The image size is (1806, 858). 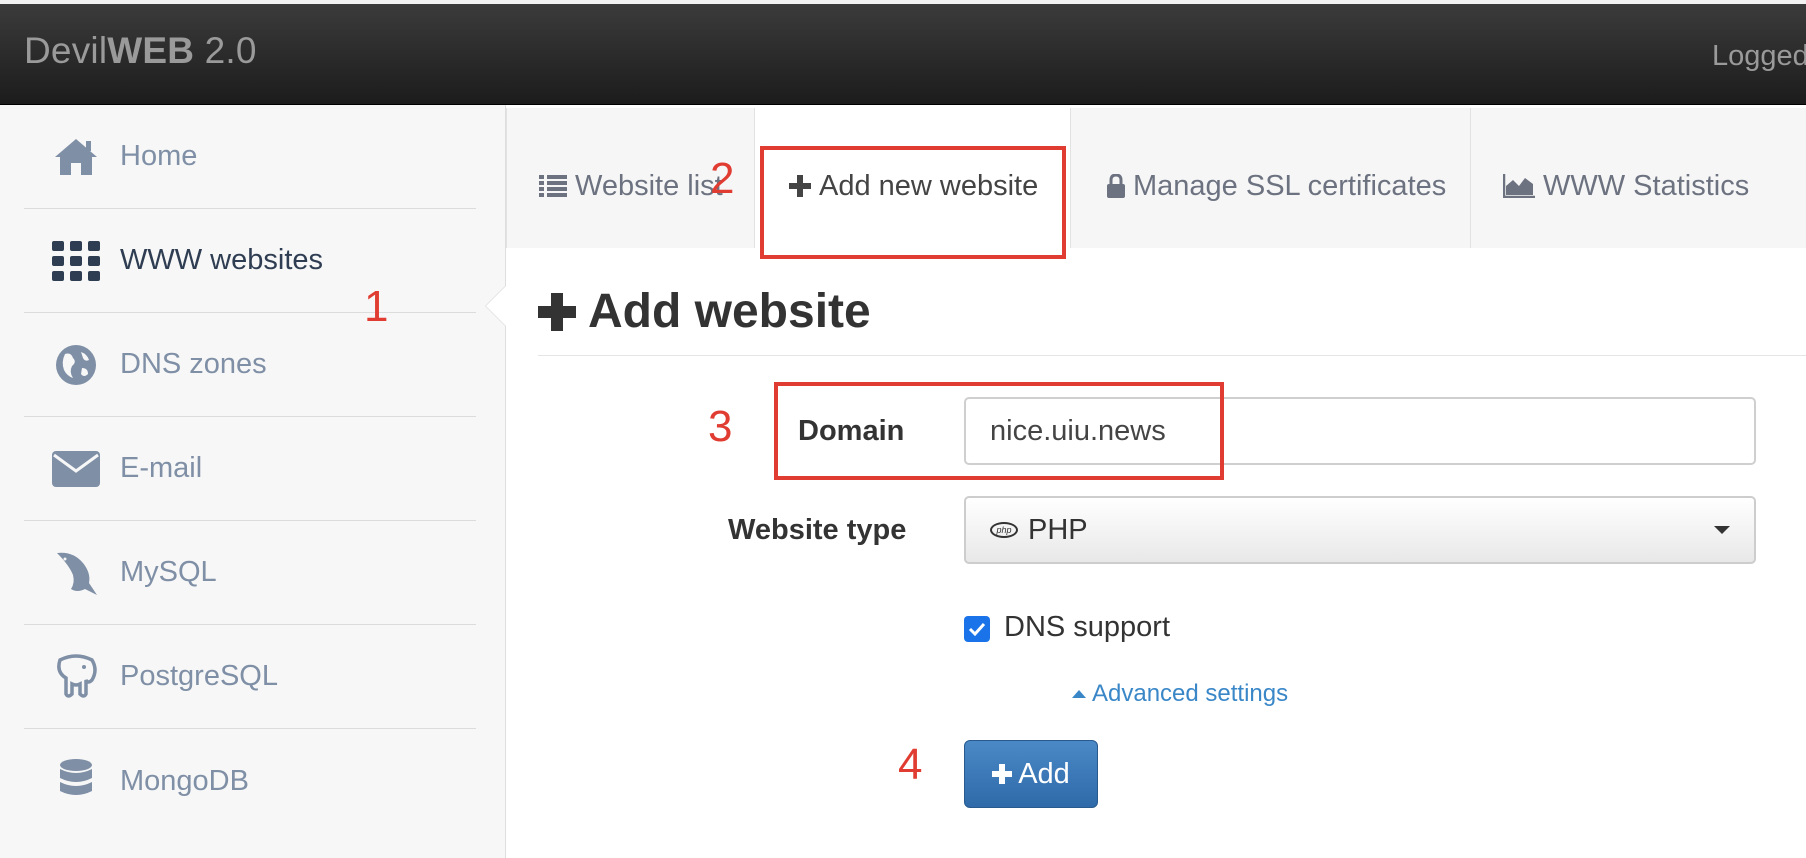 What do you see at coordinates (193, 364) in the screenshot?
I see `sidebar-item-label: DNS zones` at bounding box center [193, 364].